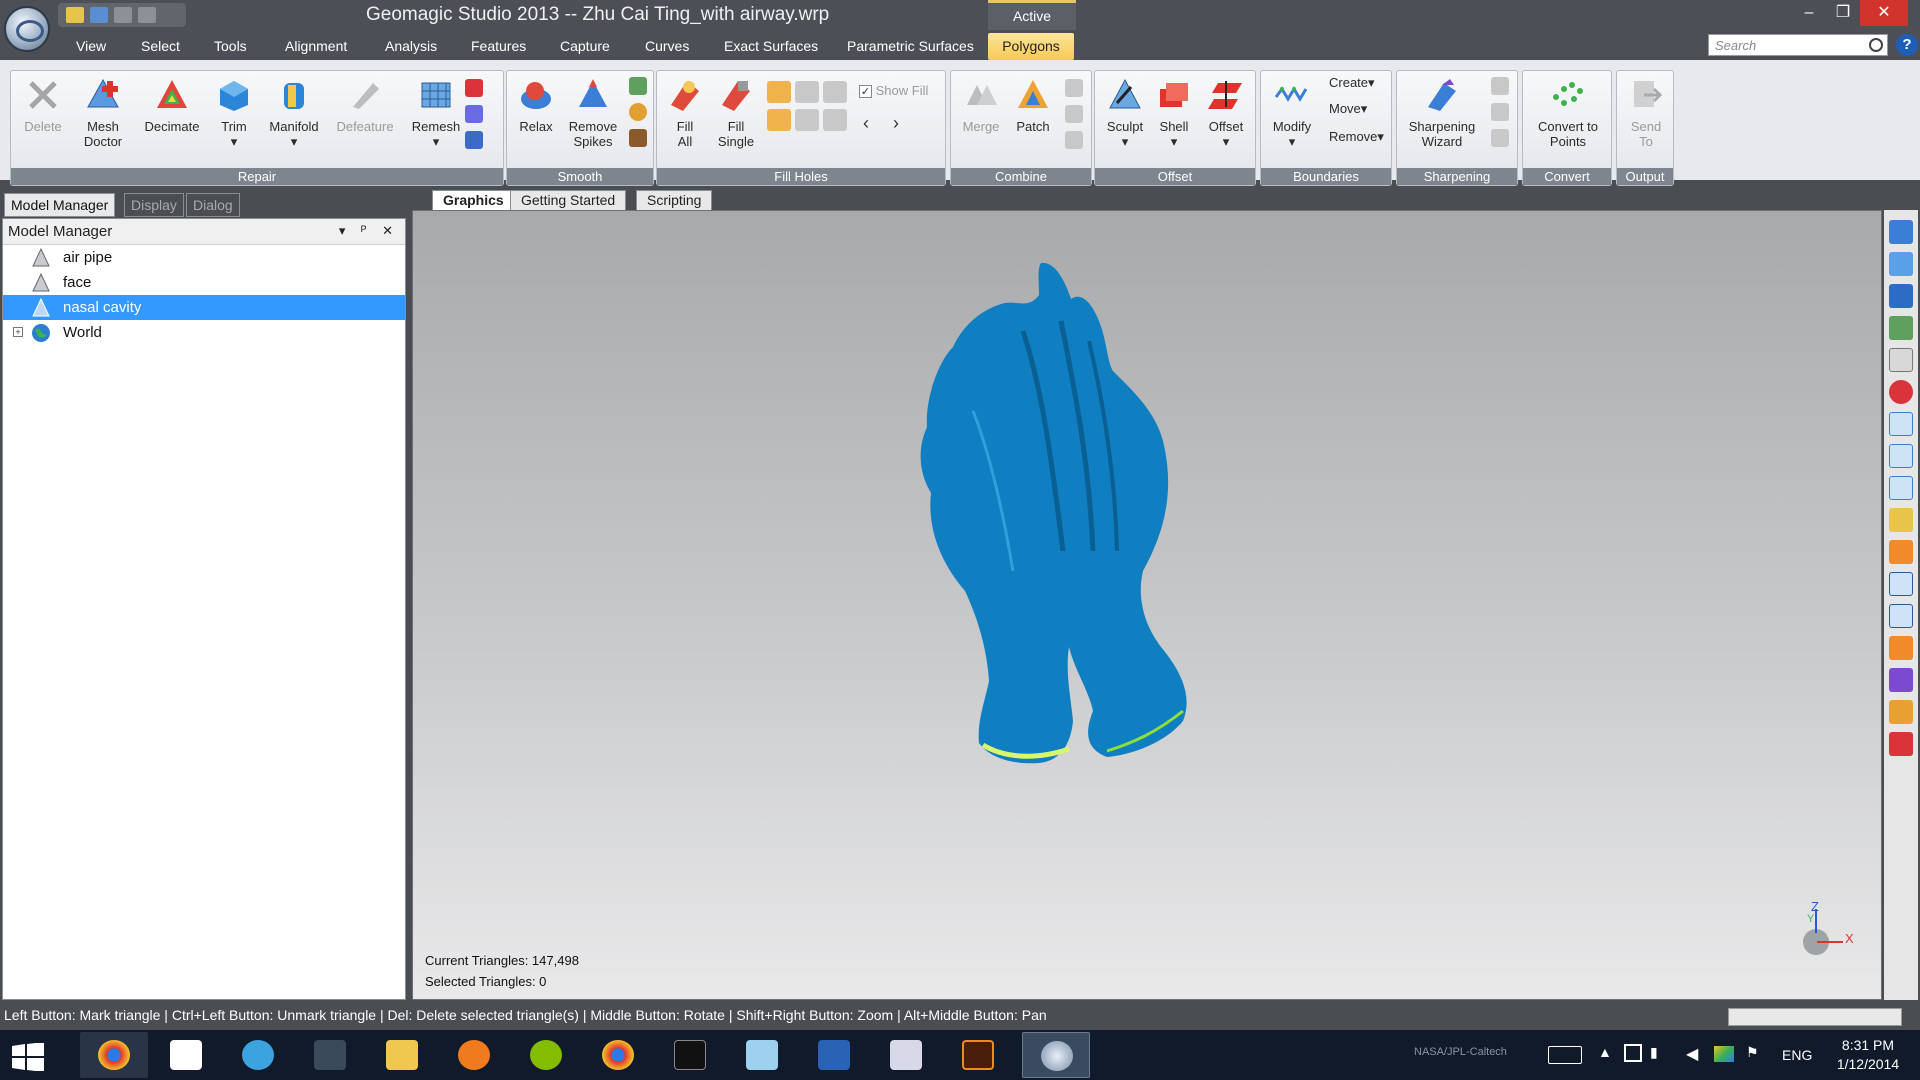 The image size is (1920, 1080). What do you see at coordinates (1500, 86) in the screenshot?
I see `sharpening-extra-1-icon` at bounding box center [1500, 86].